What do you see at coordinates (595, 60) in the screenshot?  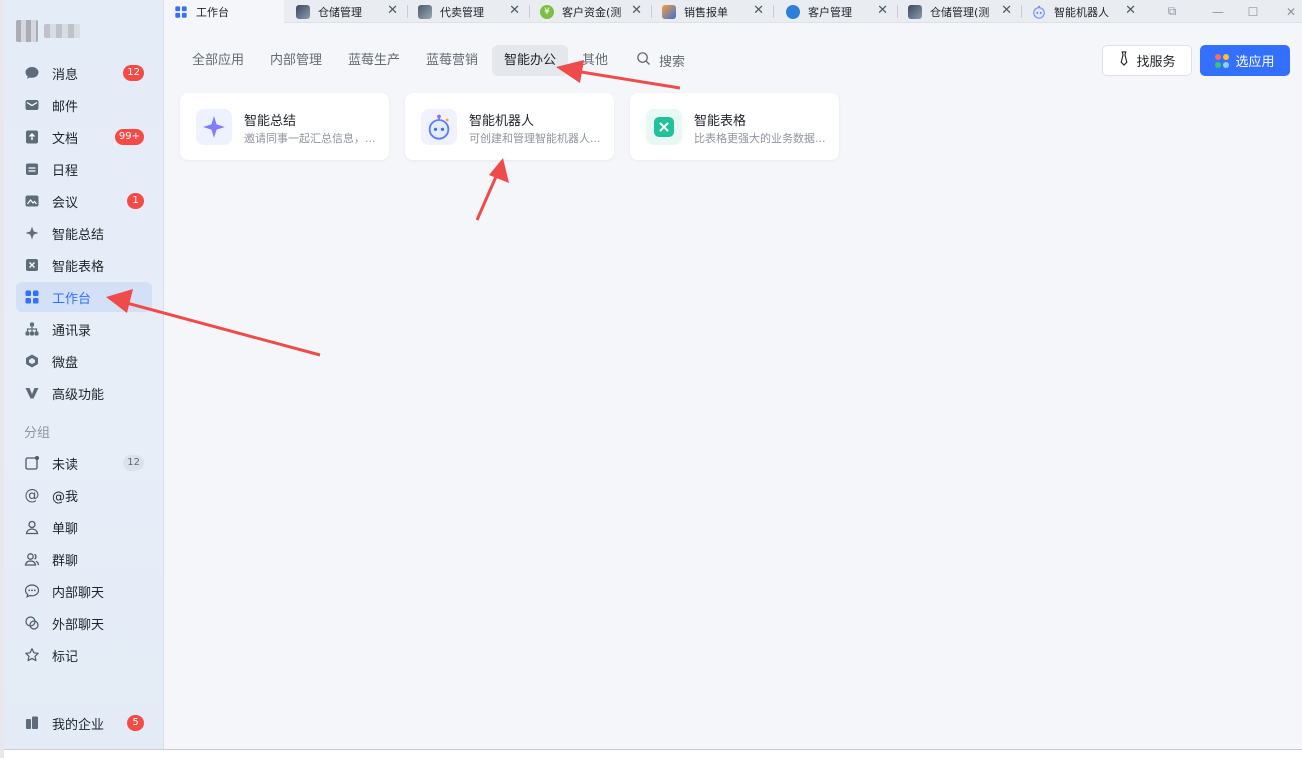 I see `tab-other: 其他` at bounding box center [595, 60].